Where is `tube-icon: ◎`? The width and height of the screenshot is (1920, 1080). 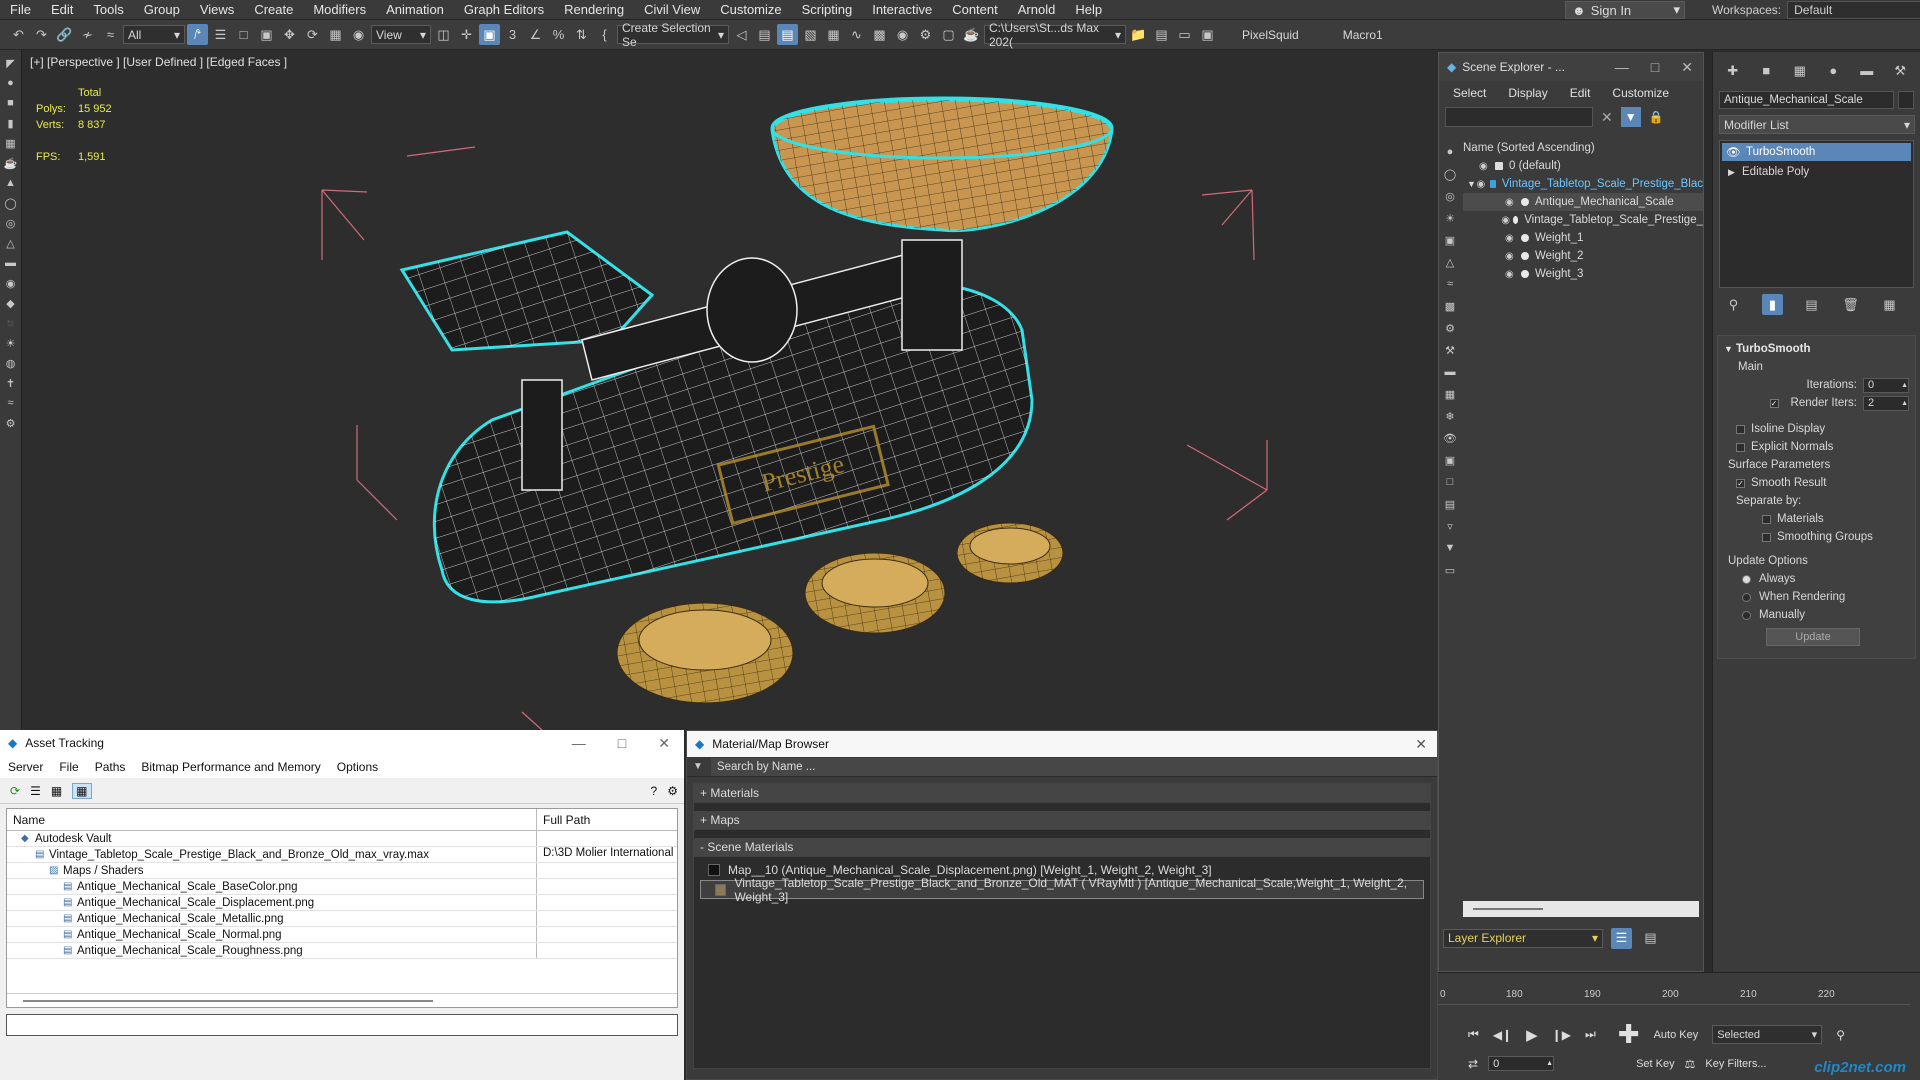
tube-icon: ◎ is located at coordinates (11, 223).